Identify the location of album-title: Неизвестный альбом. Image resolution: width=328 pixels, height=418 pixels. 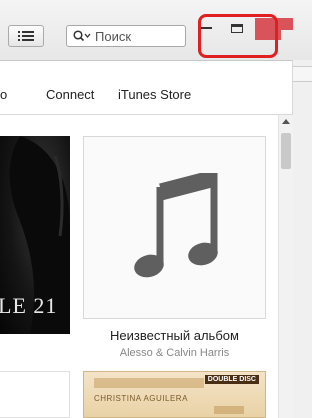
(174, 335).